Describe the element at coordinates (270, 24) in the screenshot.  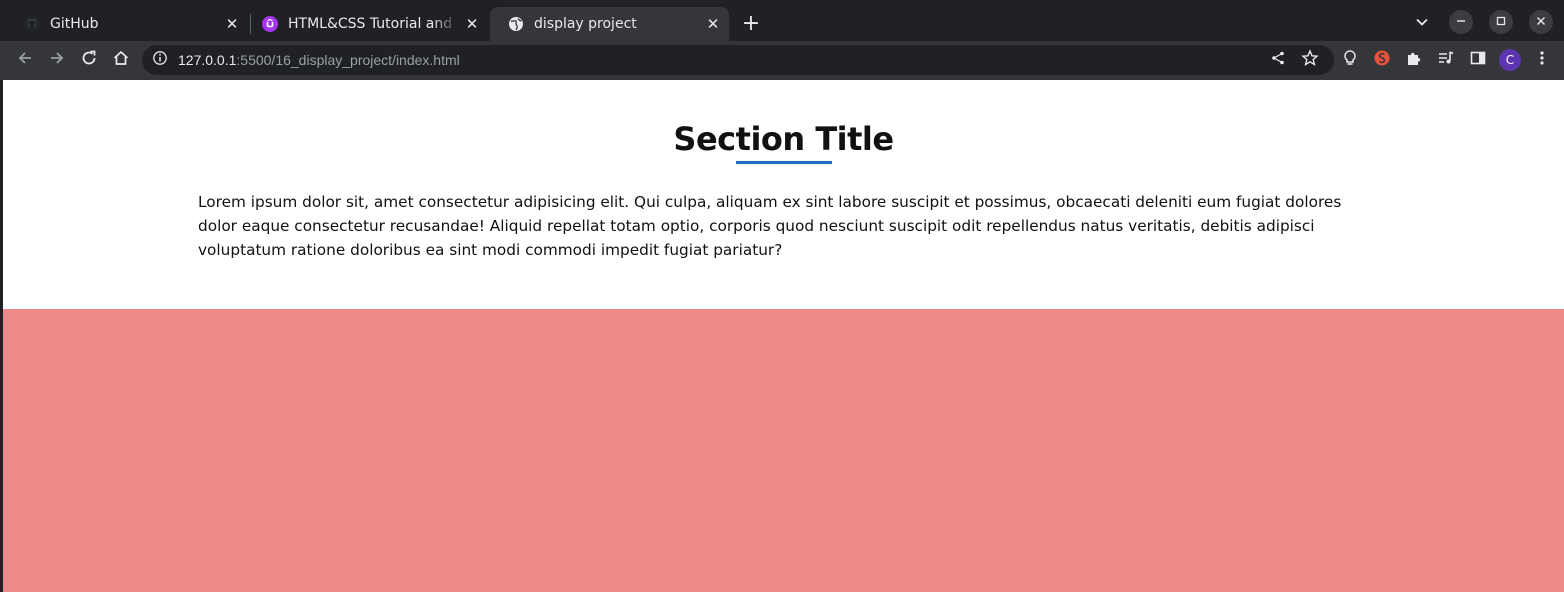
I see `udemy-icon` at that location.